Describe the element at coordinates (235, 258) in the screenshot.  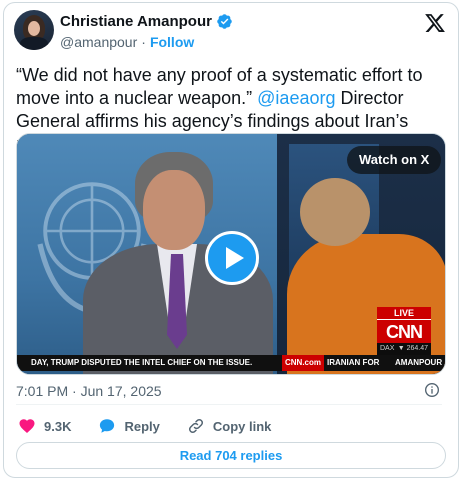
I see `play-icon` at that location.